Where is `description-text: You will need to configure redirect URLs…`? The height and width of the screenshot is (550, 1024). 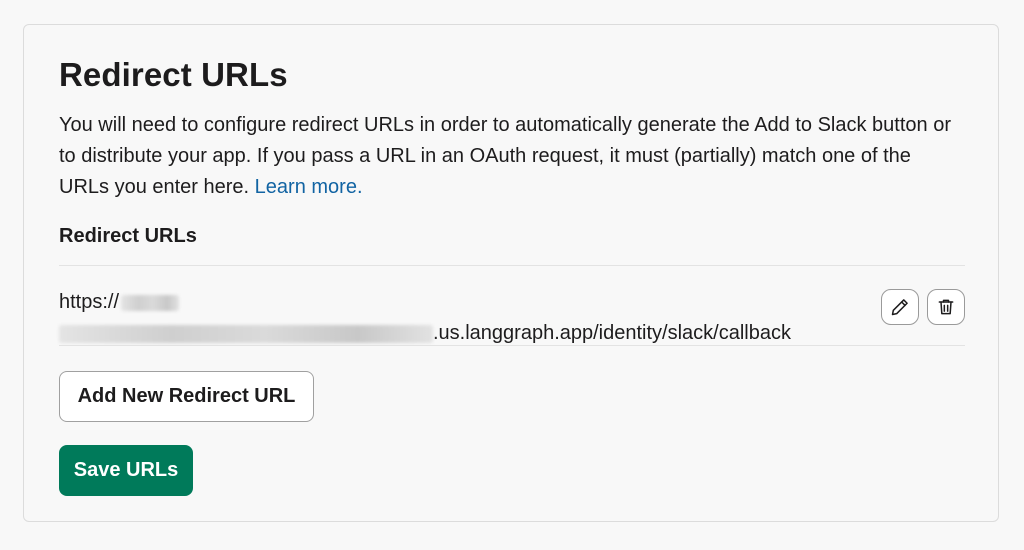 description-text: You will need to configure redirect URLs… is located at coordinates (505, 156).